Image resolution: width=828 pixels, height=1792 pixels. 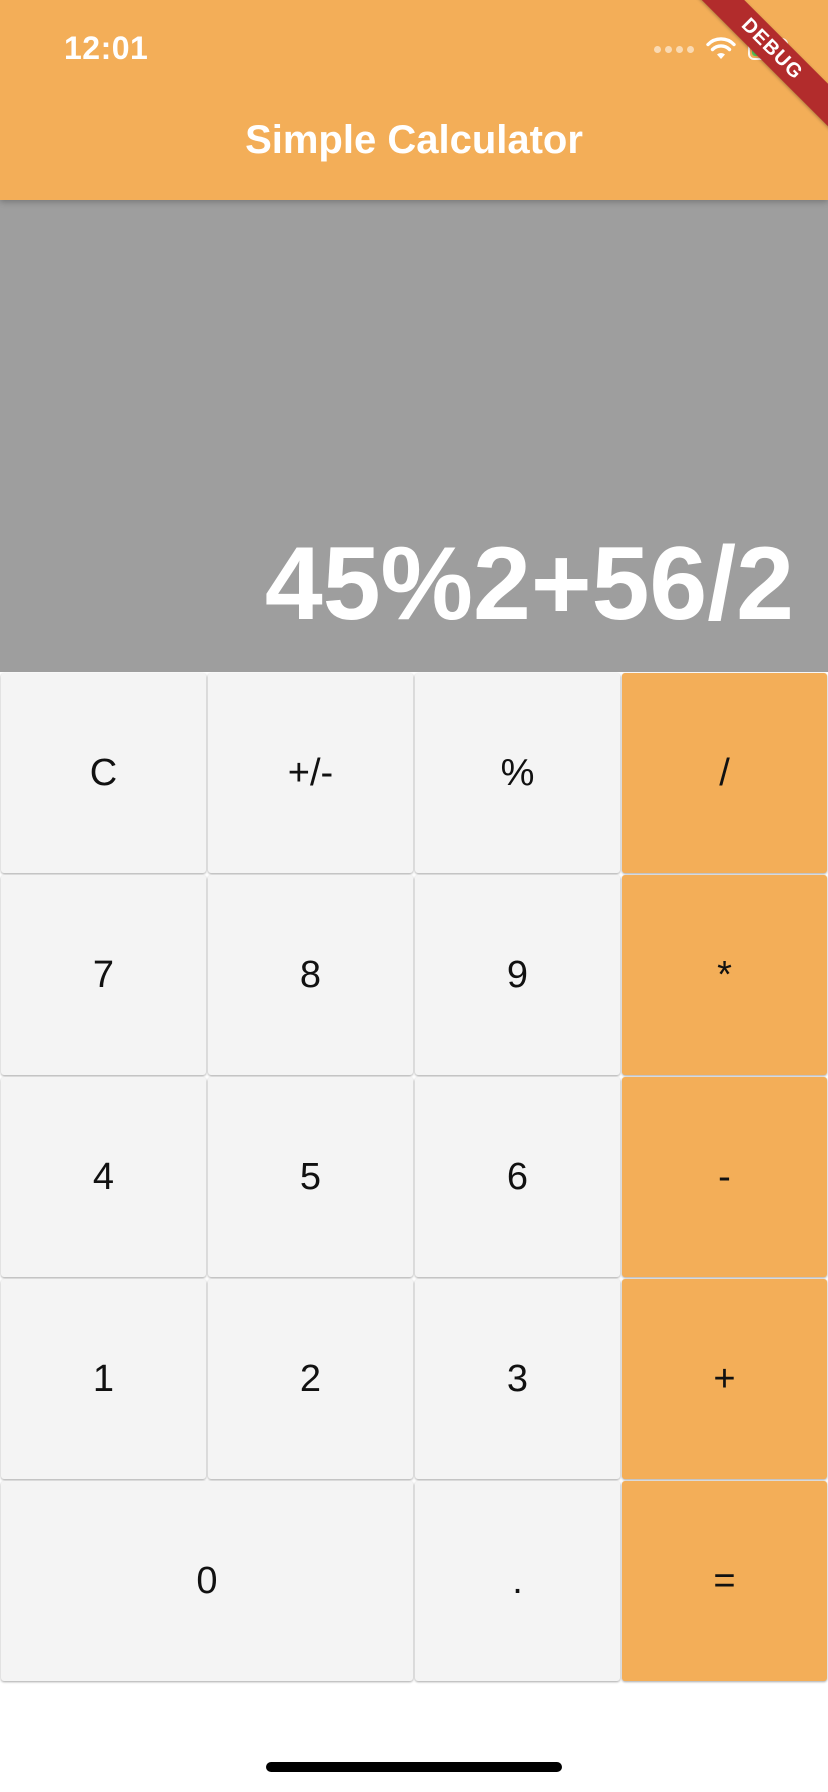 What do you see at coordinates (529, 584) in the screenshot?
I see `expression-display: 45%2+56/2` at bounding box center [529, 584].